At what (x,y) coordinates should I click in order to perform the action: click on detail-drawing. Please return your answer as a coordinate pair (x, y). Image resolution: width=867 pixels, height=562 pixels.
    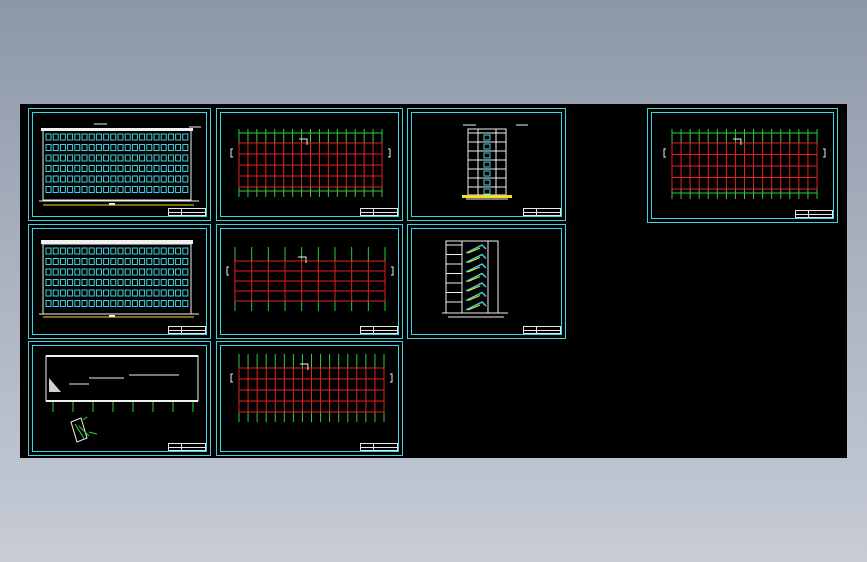
    Looking at the image, I should click on (122, 399).